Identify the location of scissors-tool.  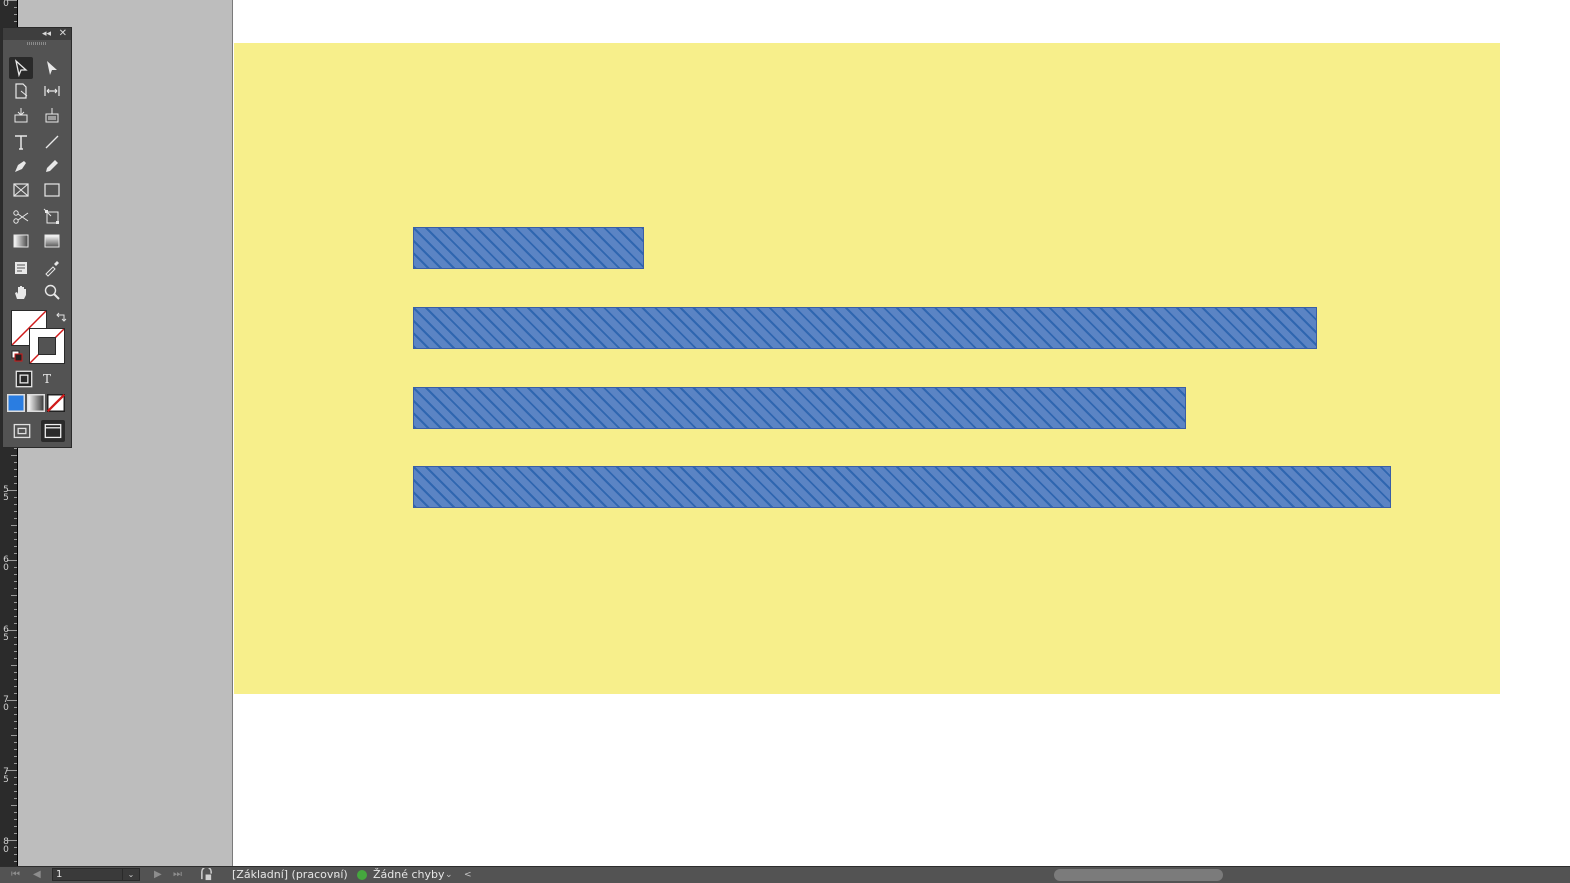
(21, 217).